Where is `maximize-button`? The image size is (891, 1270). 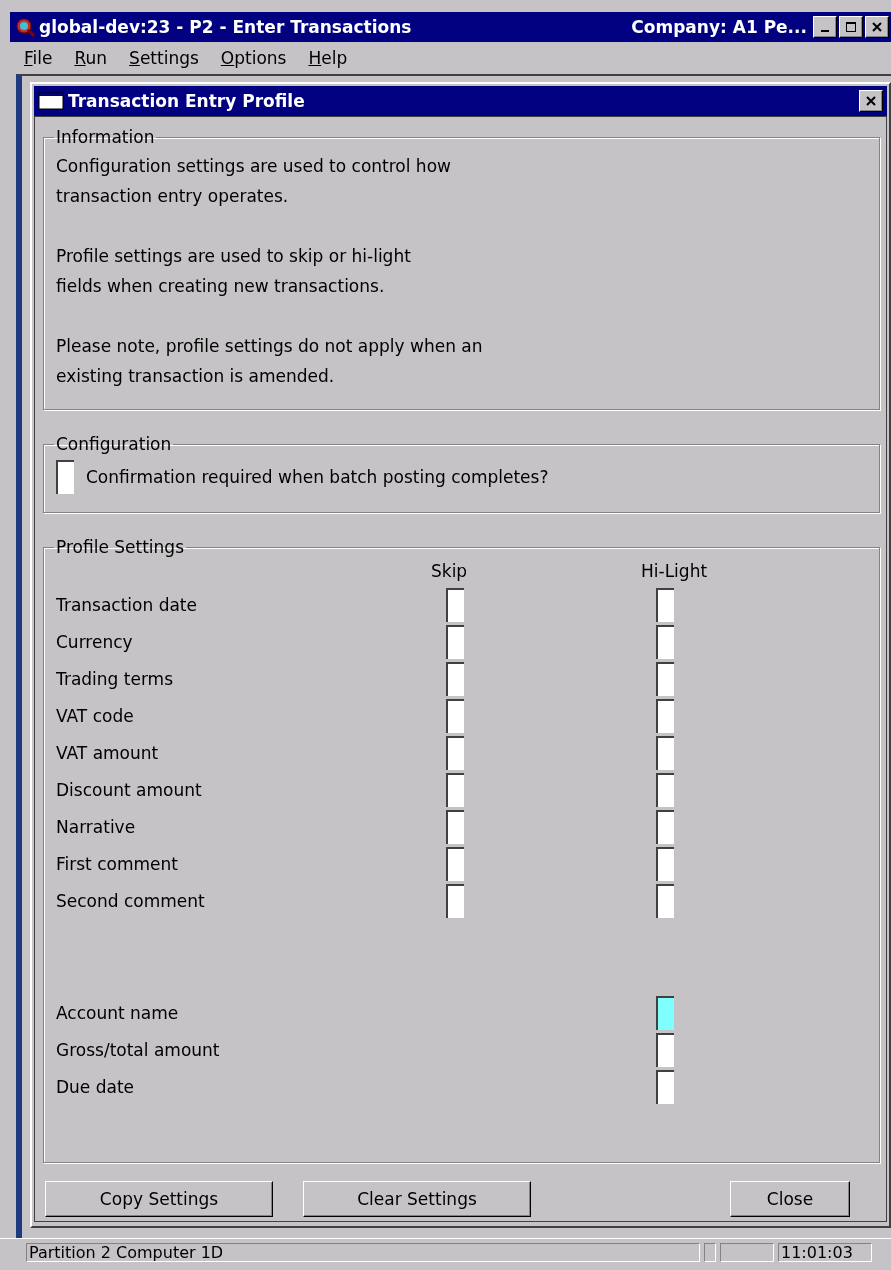
maximize-button is located at coordinates (851, 27).